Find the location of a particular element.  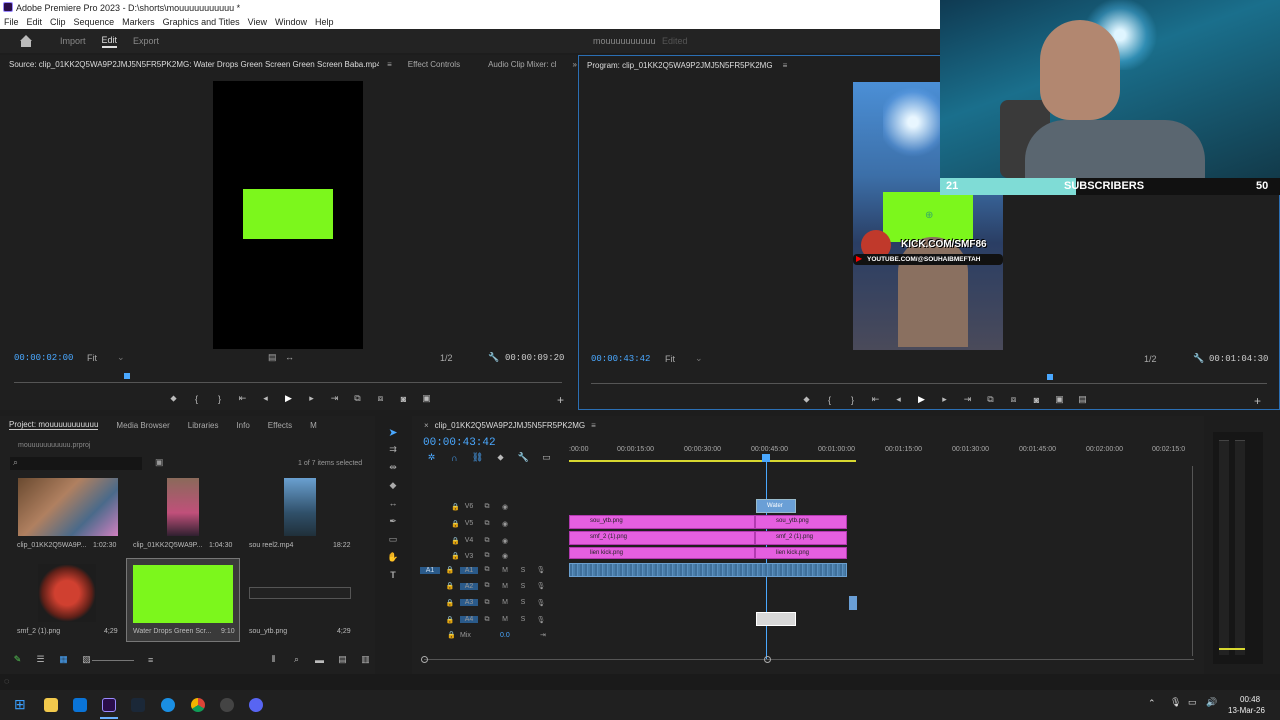

thumbnail-smf2 is located at coordinates (67, 593).